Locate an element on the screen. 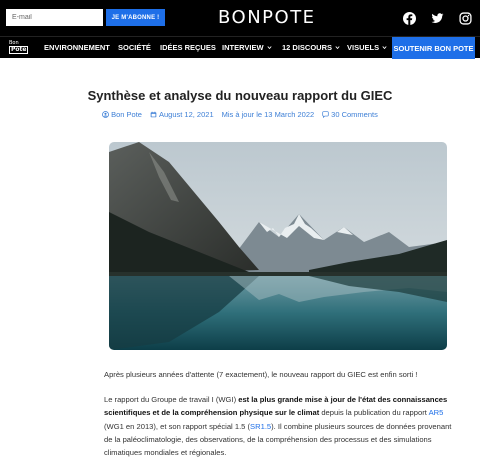 The image size is (480, 462). text-run: Le rapport du Groupe de travail I (WGI) is located at coordinates (171, 399).